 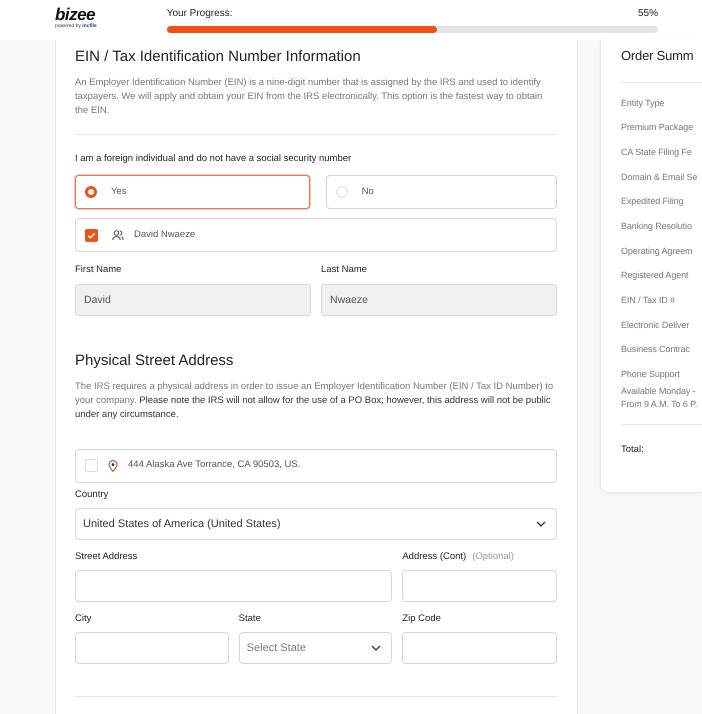 I want to click on field-label: Street Address, so click(x=106, y=557).